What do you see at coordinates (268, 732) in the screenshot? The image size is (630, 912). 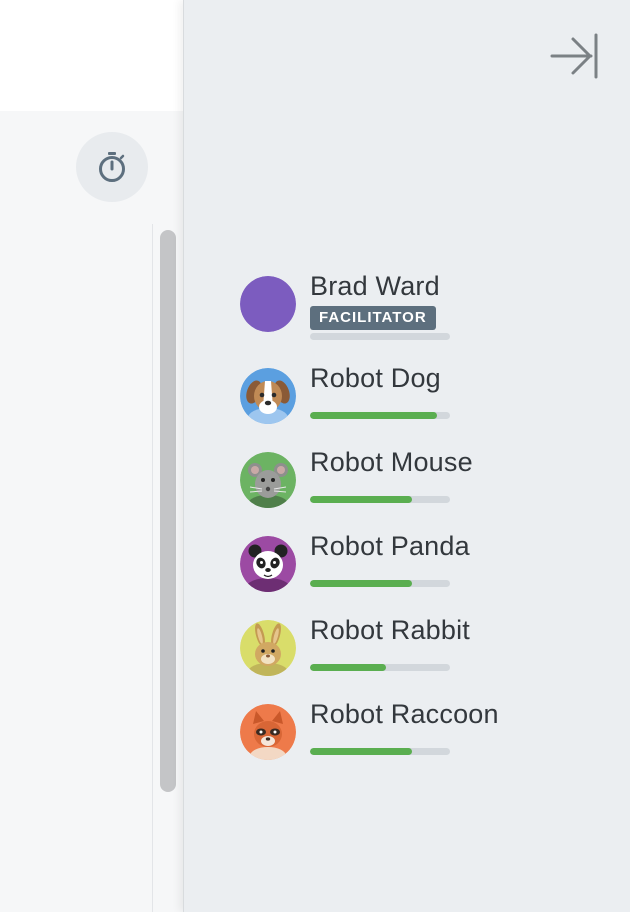 I see `raccoon-avatar` at bounding box center [268, 732].